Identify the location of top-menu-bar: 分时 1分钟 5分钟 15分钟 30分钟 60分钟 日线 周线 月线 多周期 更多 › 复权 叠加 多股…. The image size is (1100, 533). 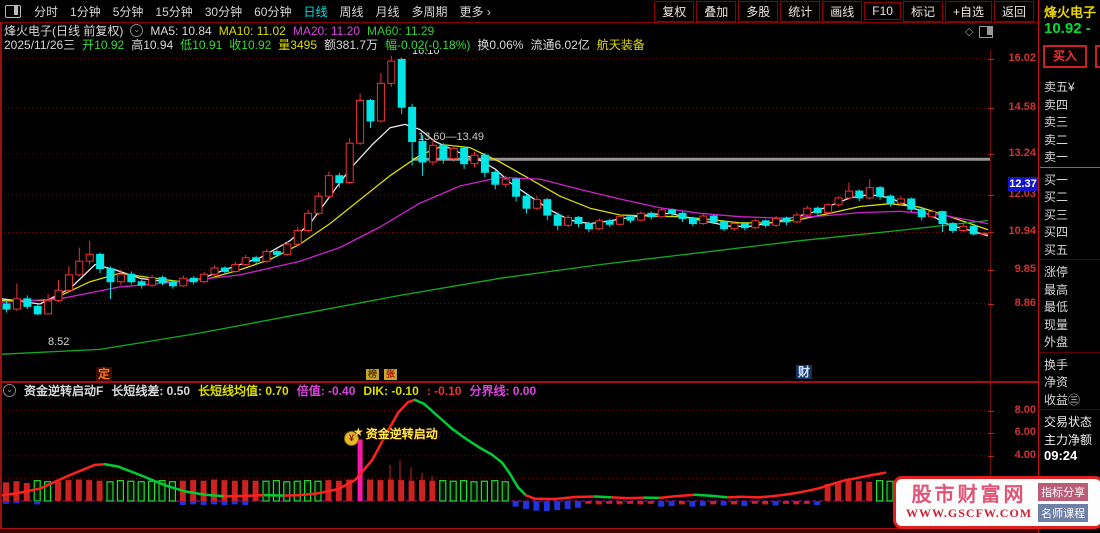
(519, 11).